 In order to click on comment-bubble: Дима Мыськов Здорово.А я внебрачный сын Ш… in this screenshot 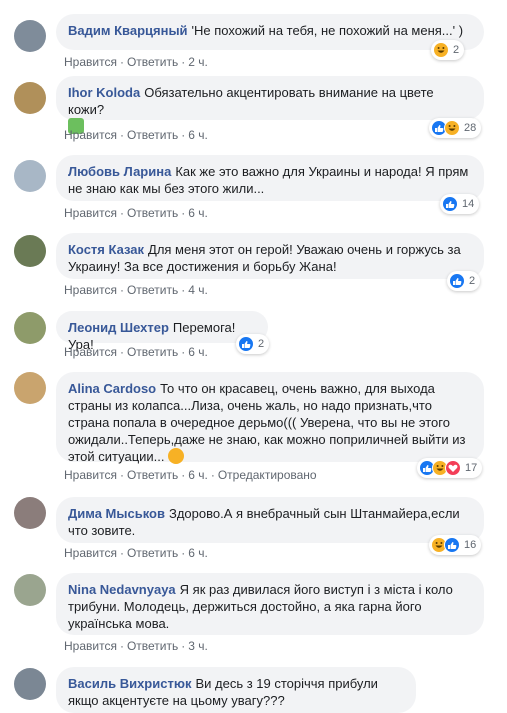, I will do `click(270, 520)`.